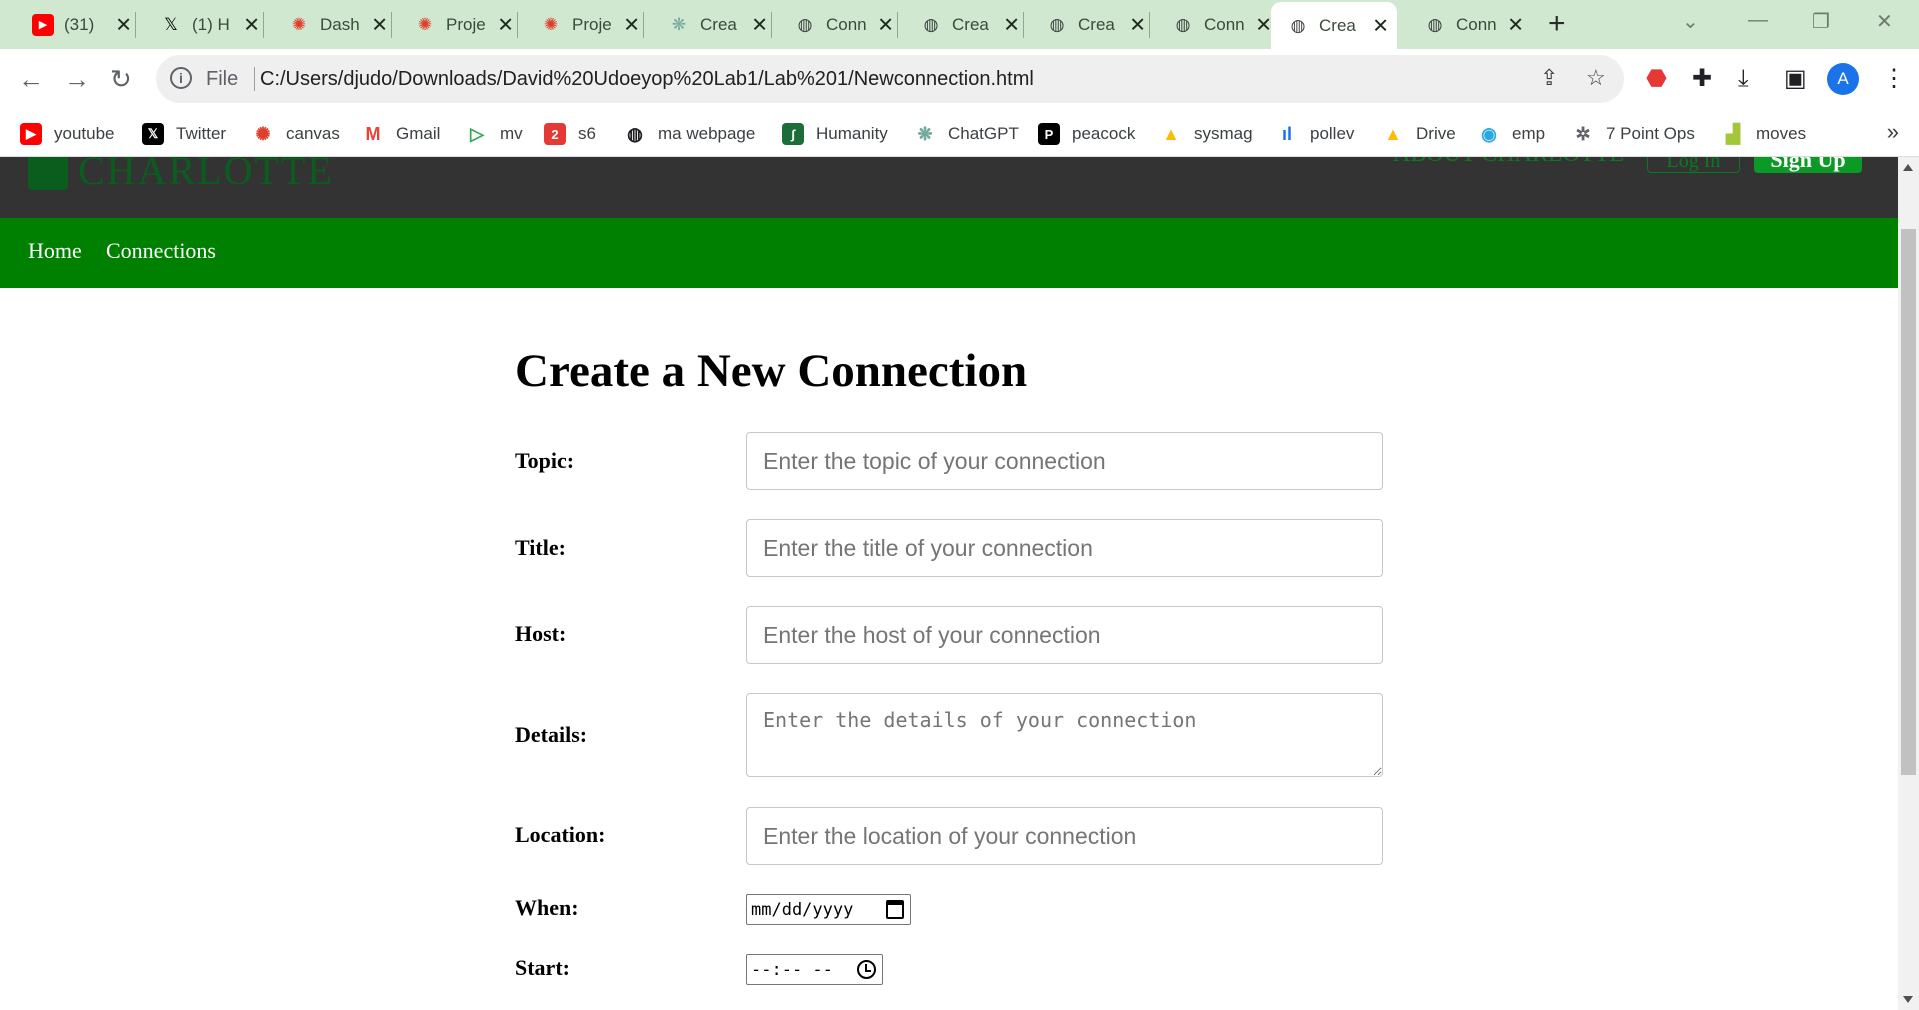  I want to click on scroll-up-arrow-icon, so click(1908, 167).